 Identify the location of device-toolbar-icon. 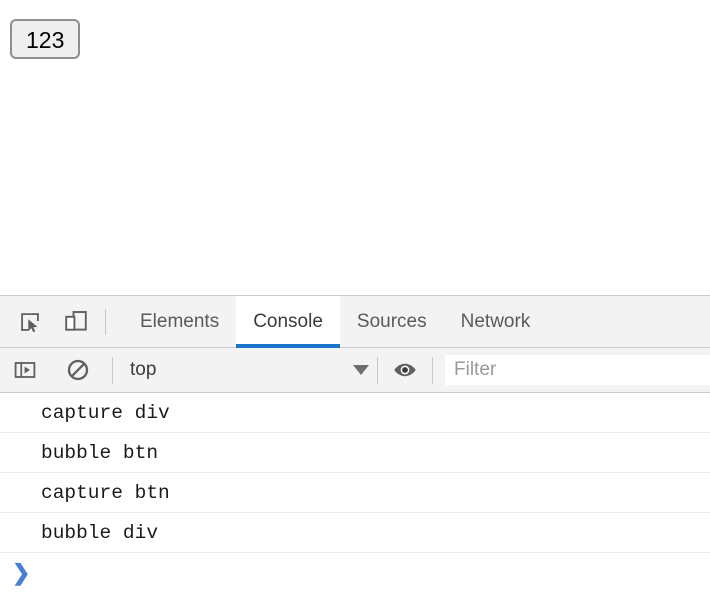
(76, 322).